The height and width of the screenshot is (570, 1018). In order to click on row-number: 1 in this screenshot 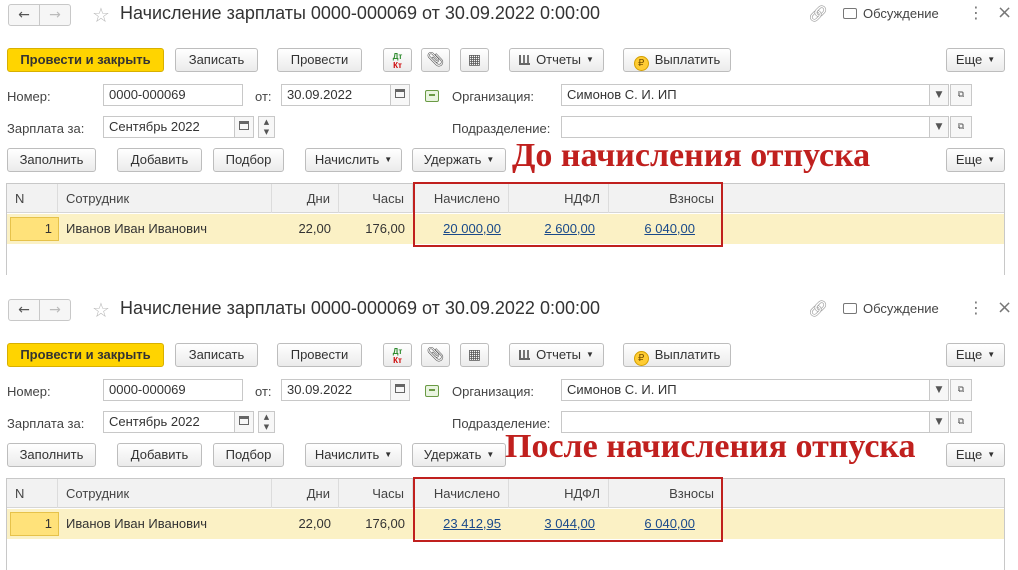, I will do `click(34, 229)`.